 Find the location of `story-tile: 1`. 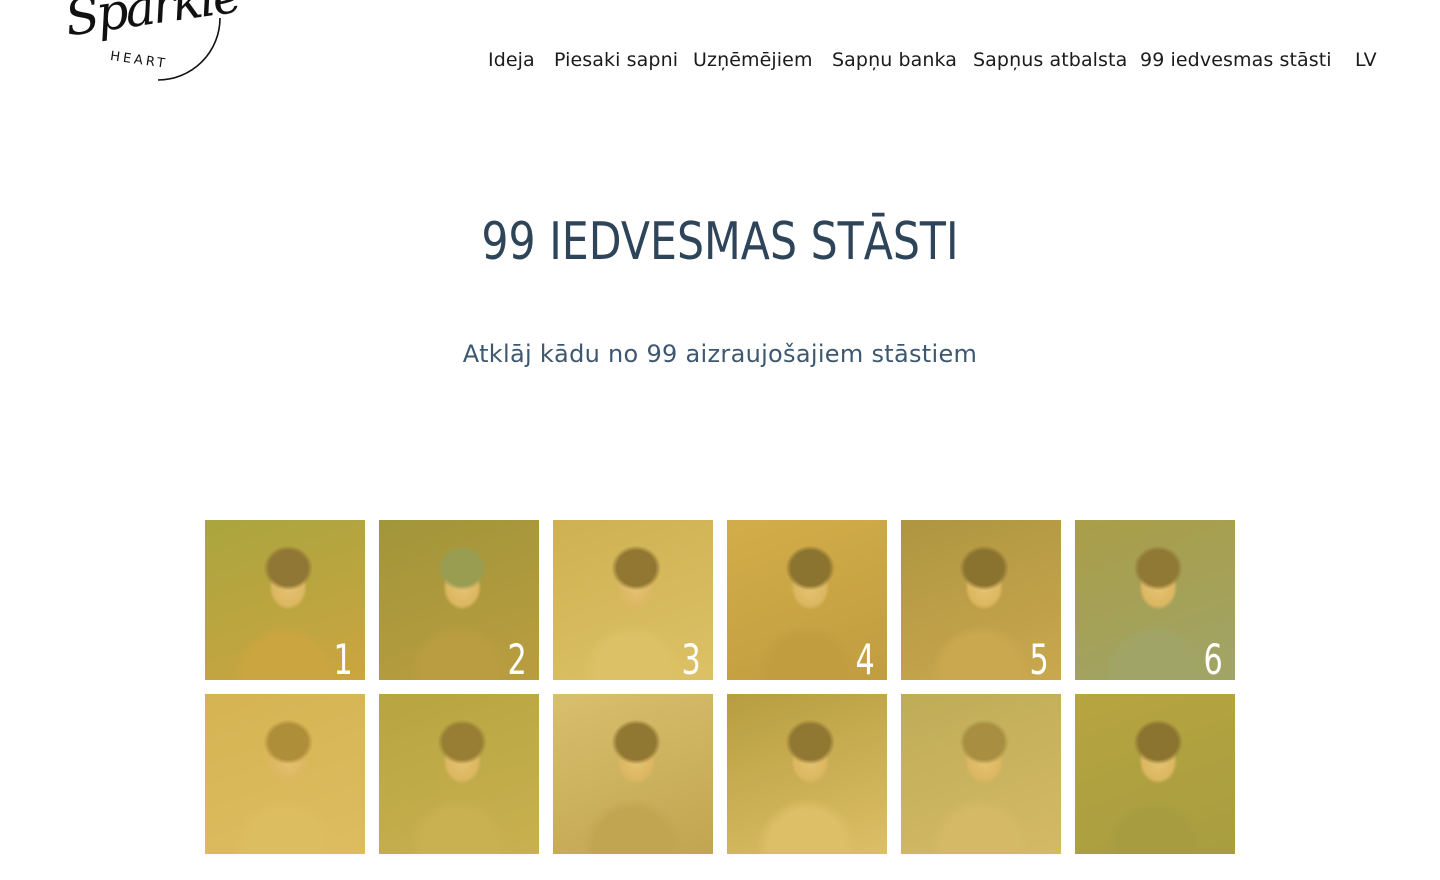

story-tile: 1 is located at coordinates (285, 600).